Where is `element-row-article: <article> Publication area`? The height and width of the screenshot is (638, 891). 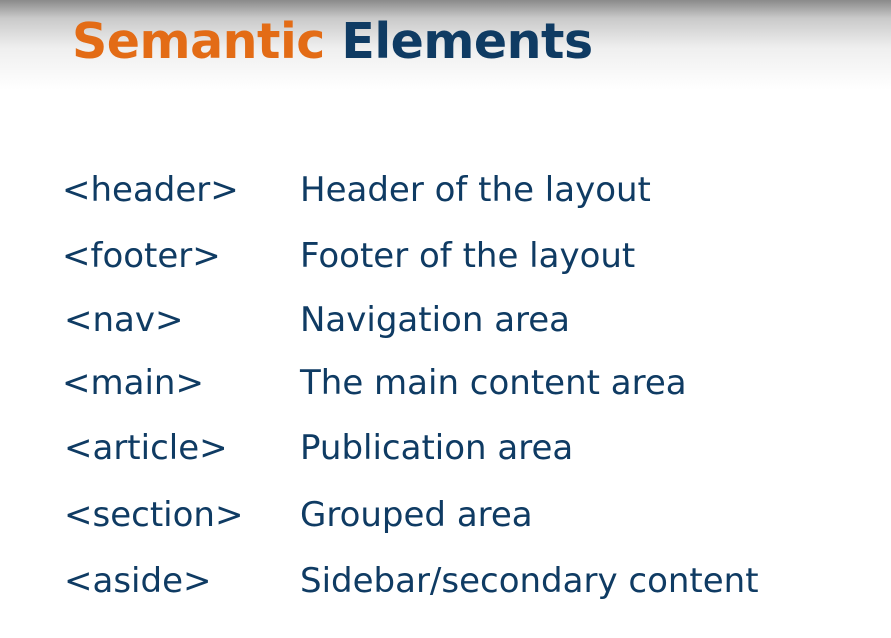
element-row-article: <article> Publication area is located at coordinates (445, 448).